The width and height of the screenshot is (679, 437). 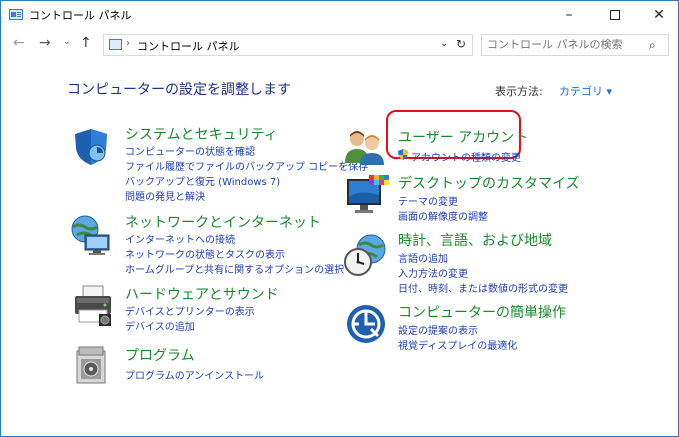 What do you see at coordinates (457, 344) in the screenshot?
I see `link-optimize-visual-display: 視覚ディスプレイの最適化` at bounding box center [457, 344].